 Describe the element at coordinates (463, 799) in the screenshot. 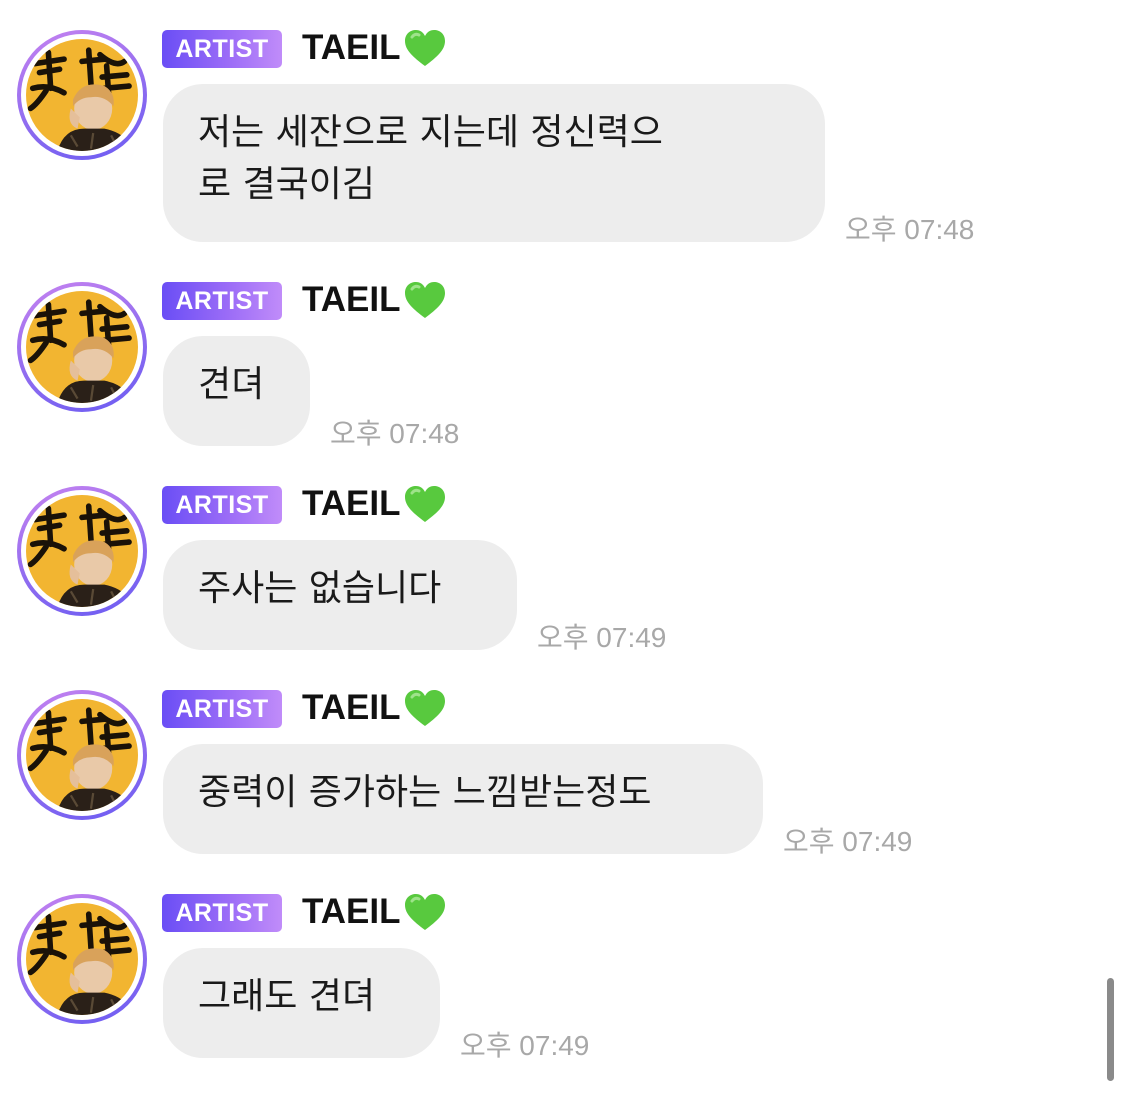

I see `message-bubble: 중력이 증가하는 느낌받는정도` at that location.